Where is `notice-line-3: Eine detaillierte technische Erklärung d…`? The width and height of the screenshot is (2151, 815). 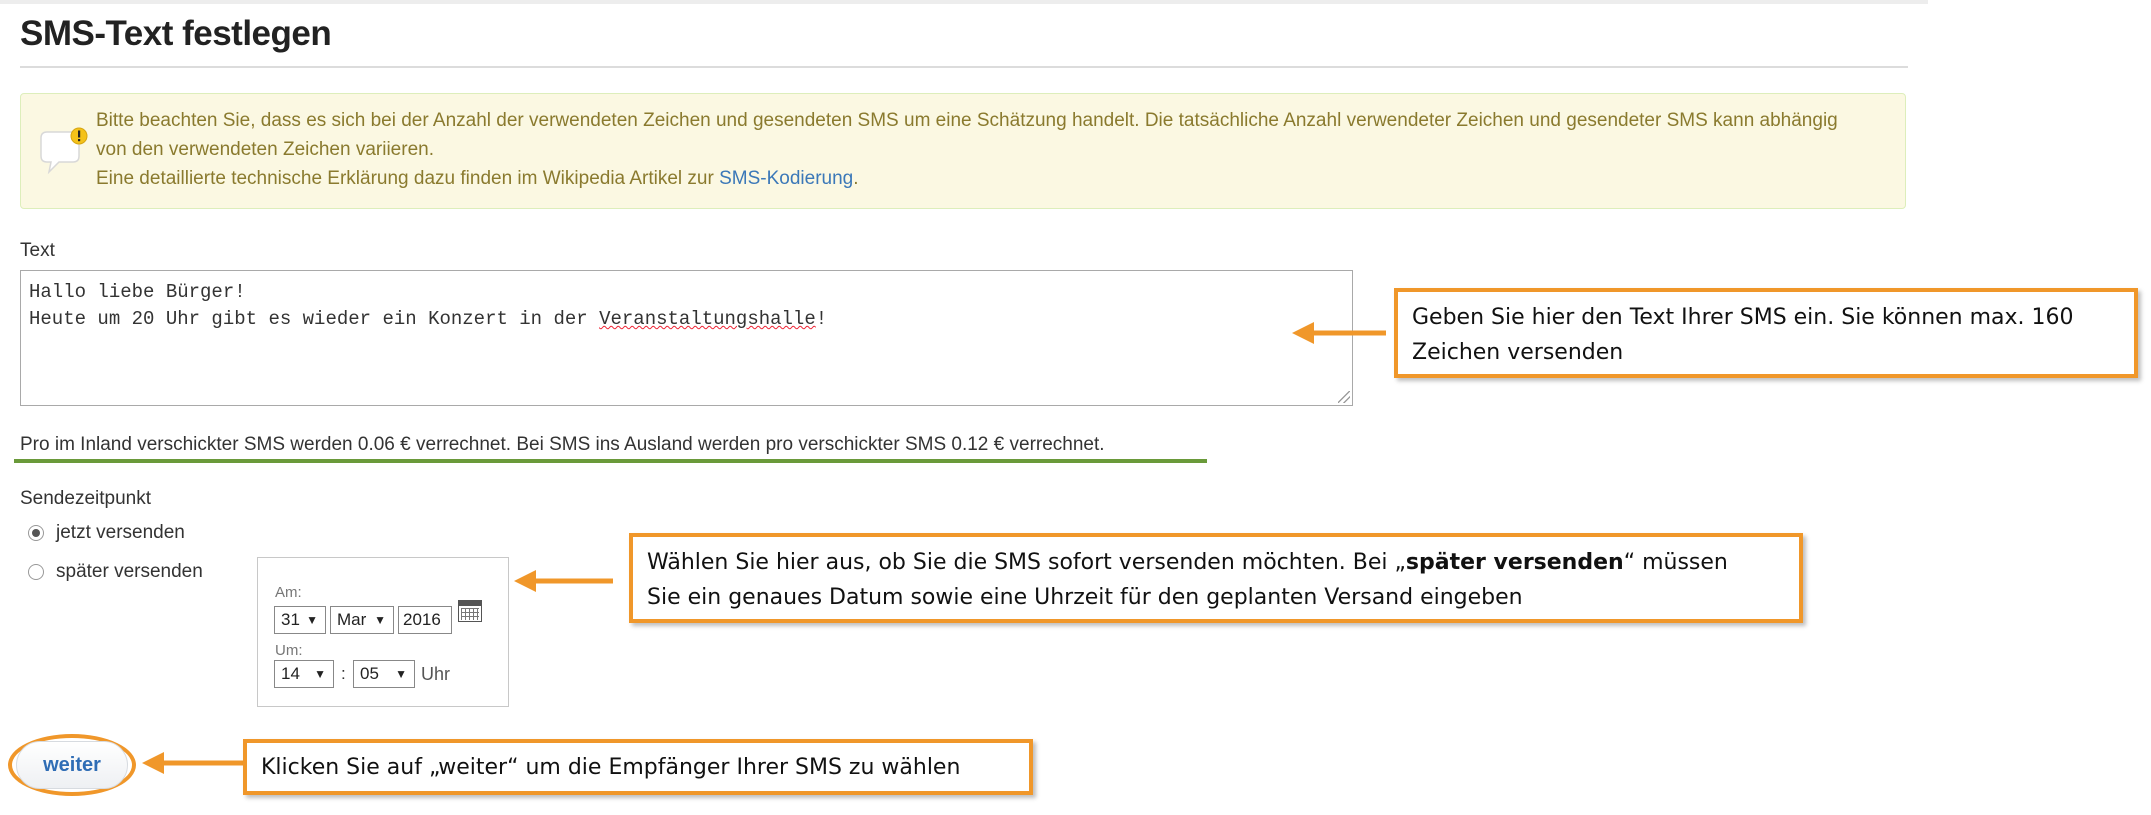 notice-line-3: Eine detaillierte technische Erklärung d… is located at coordinates (991, 178).